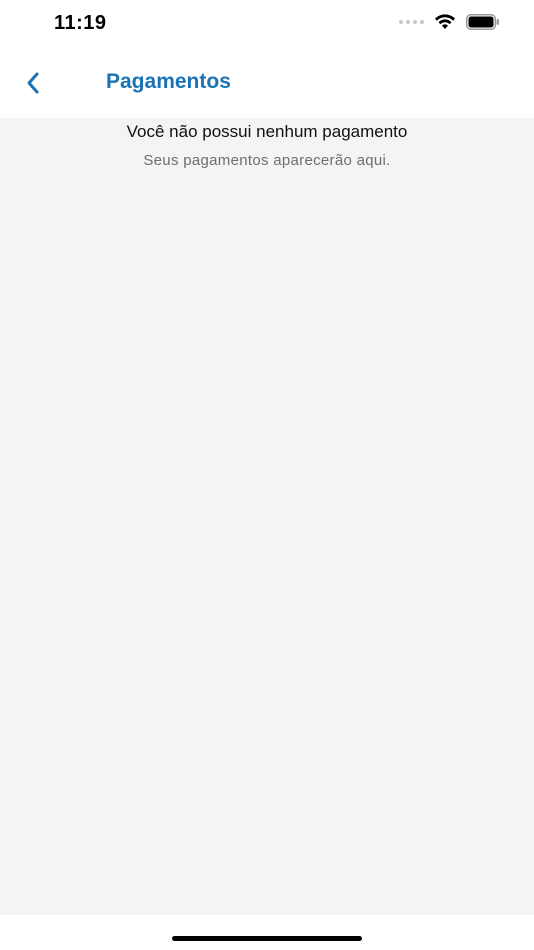 This screenshot has width=534, height=950. What do you see at coordinates (80, 23) in the screenshot?
I see `status-time: 11:19` at bounding box center [80, 23].